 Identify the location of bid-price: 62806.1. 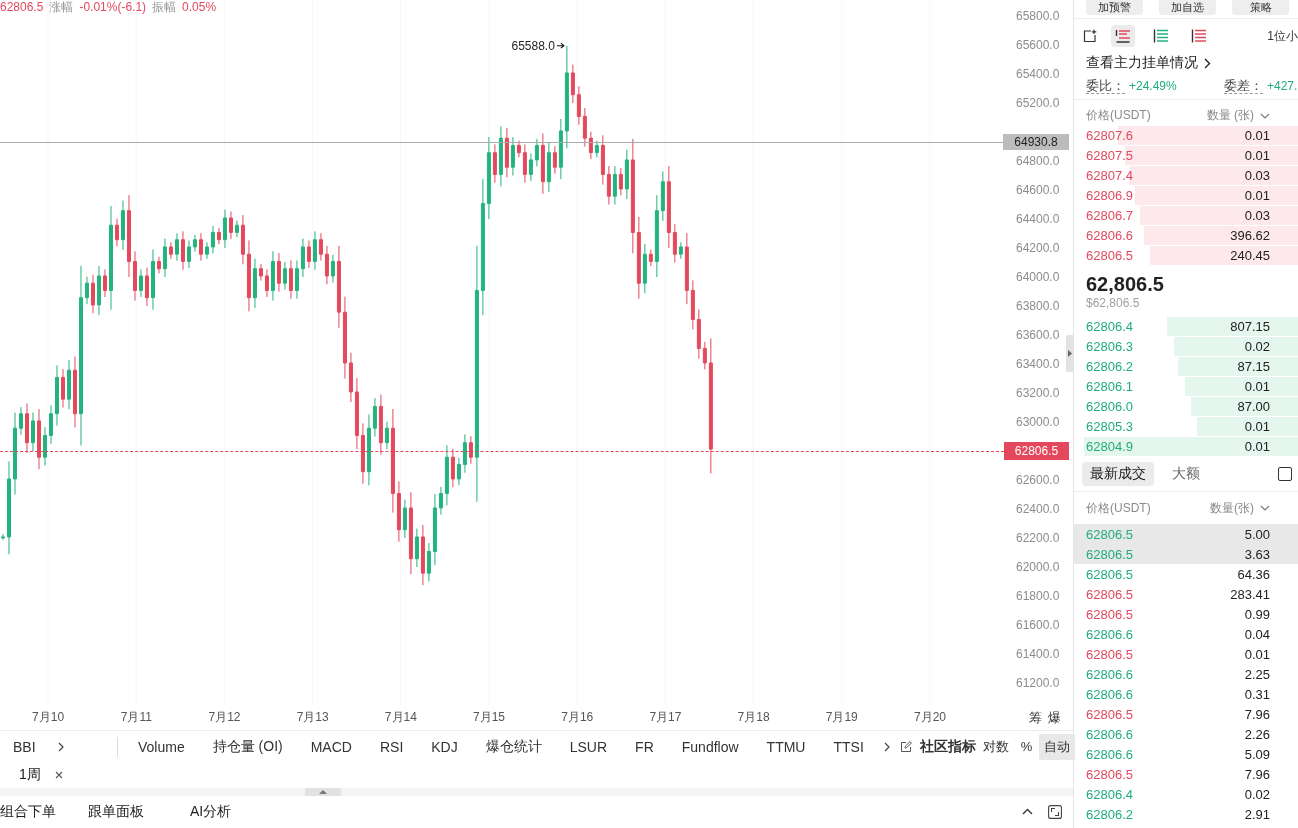
(1109, 386).